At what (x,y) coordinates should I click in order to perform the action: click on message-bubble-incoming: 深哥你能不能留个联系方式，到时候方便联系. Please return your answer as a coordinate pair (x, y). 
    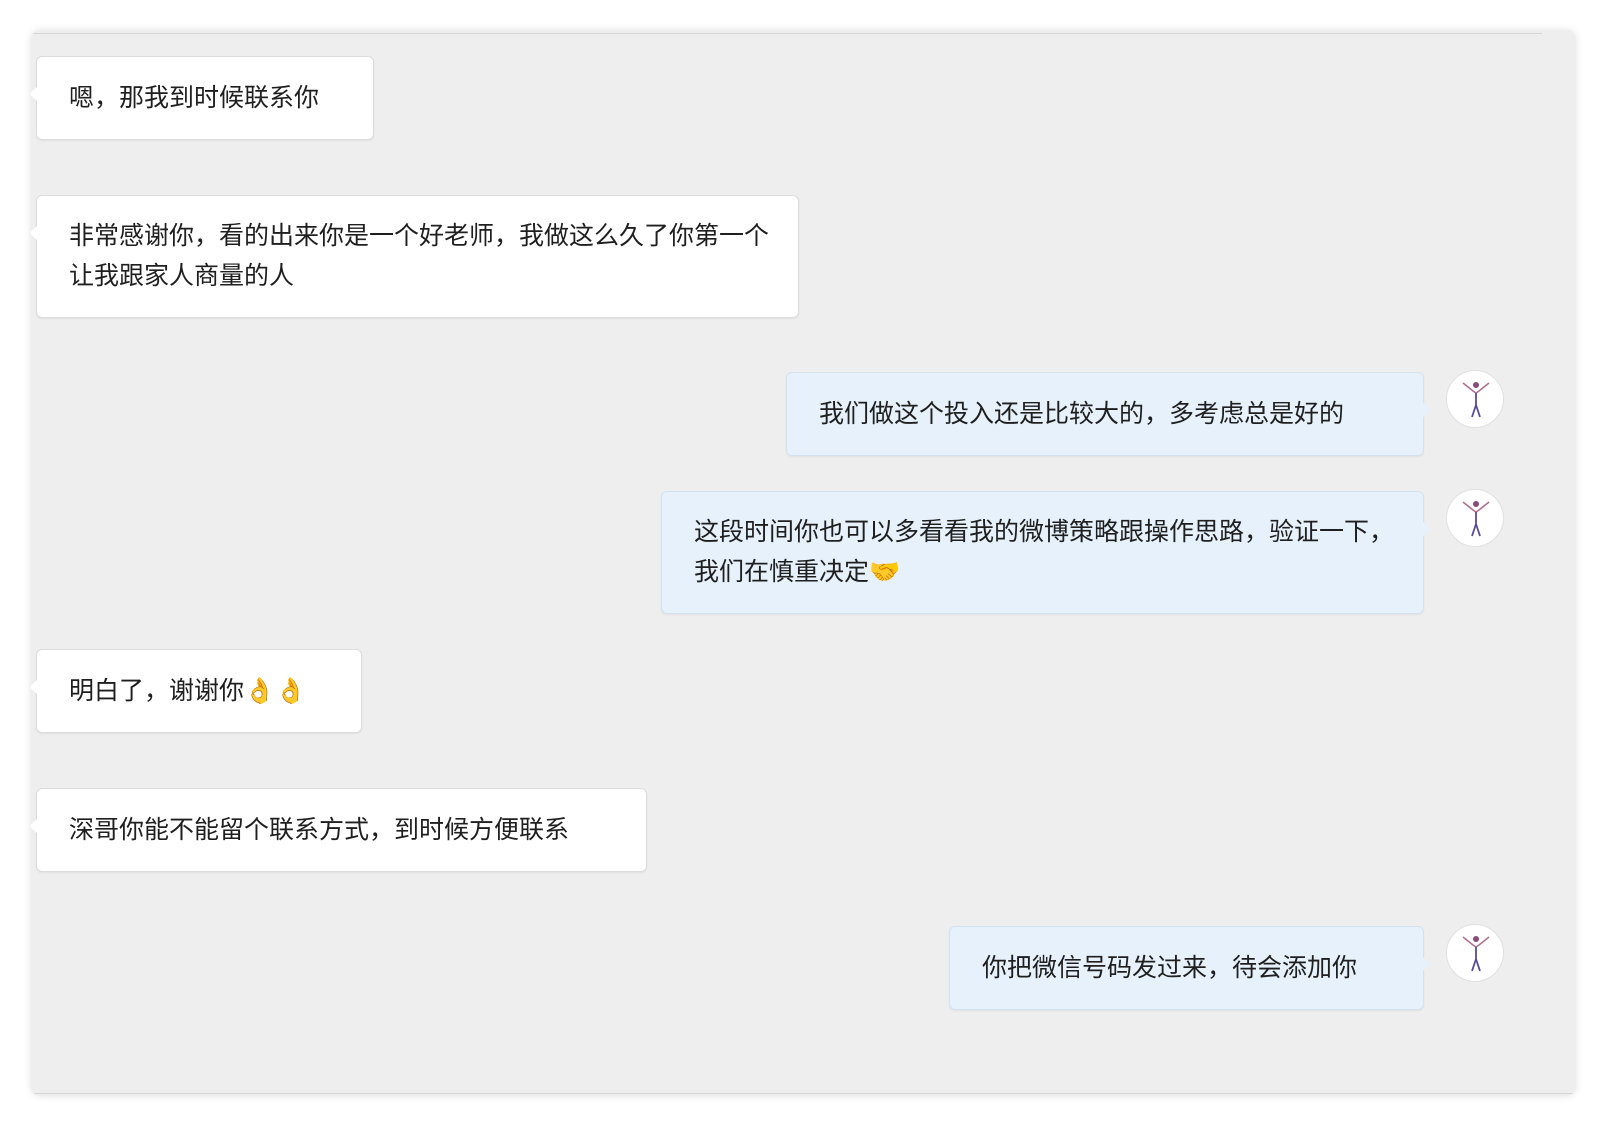
    Looking at the image, I should click on (339, 830).